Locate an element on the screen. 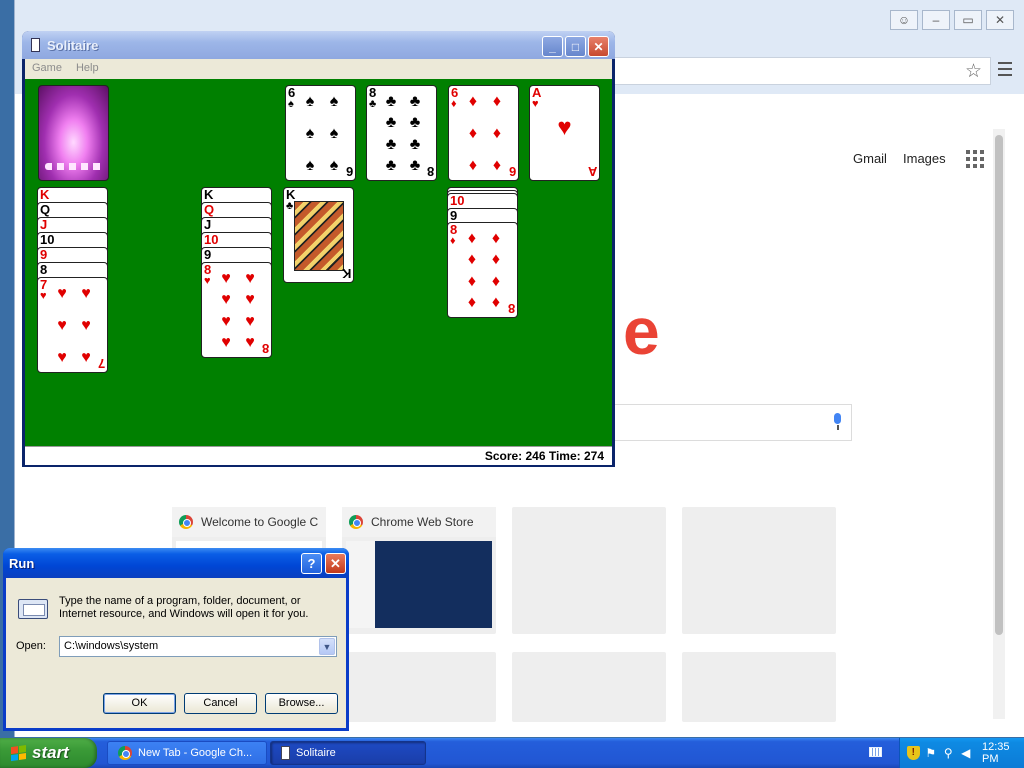  minimize-icon: _ is located at coordinates (552, 46).